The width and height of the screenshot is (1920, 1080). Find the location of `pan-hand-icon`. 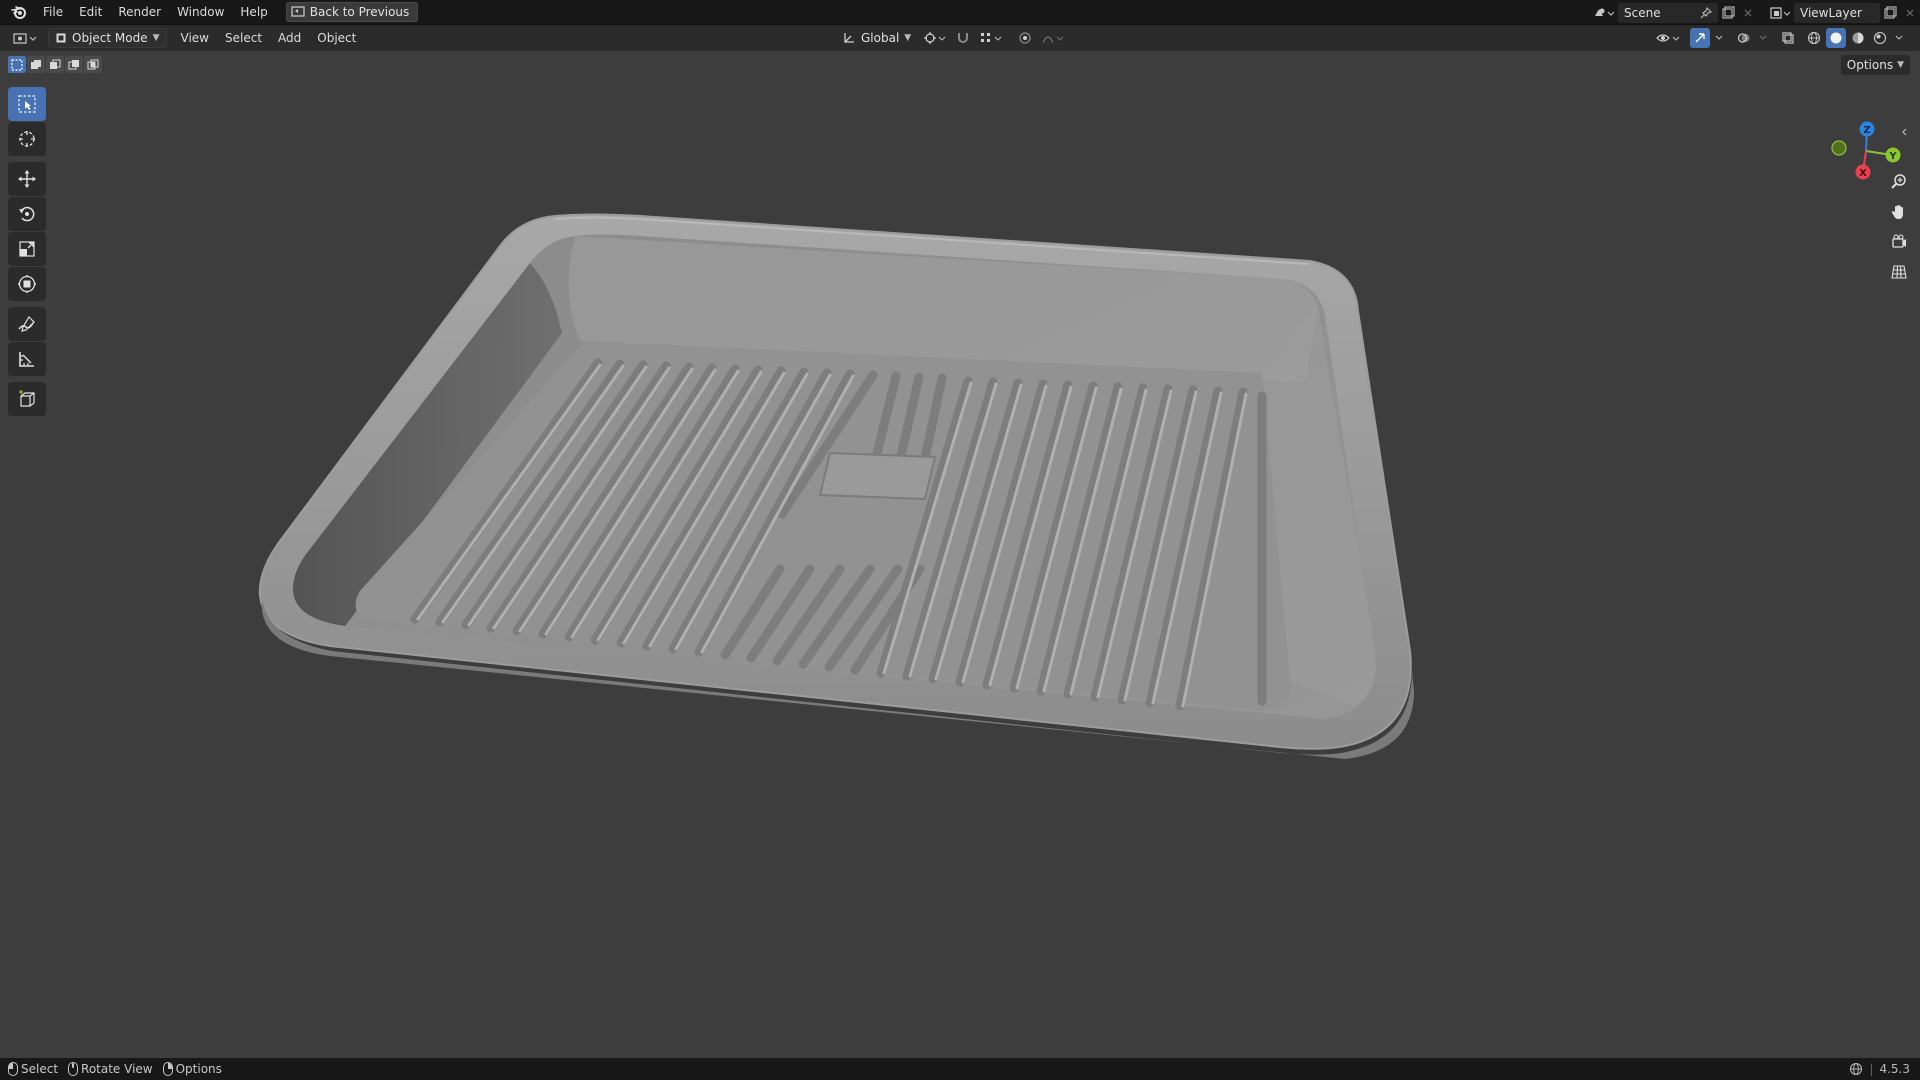

pan-hand-icon is located at coordinates (1899, 212).